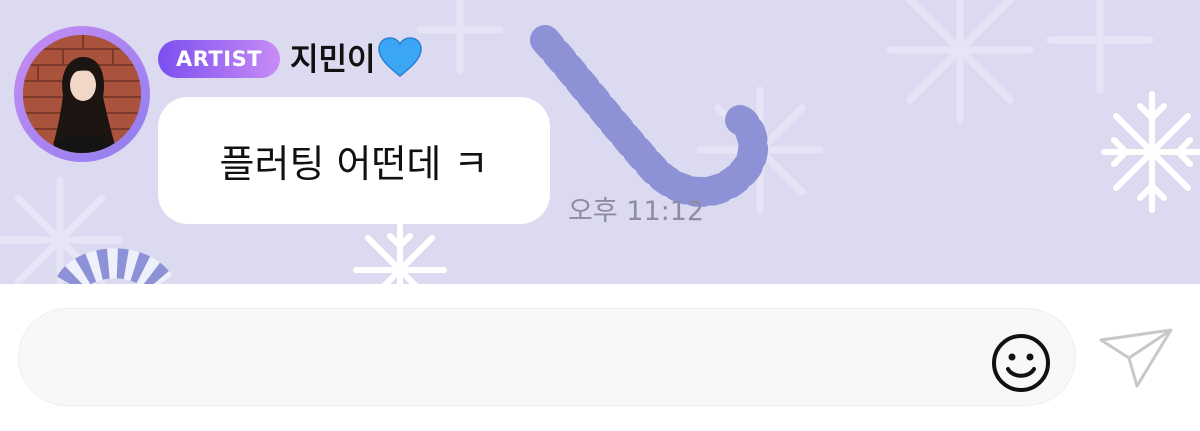 The height and width of the screenshot is (431, 1200). Describe the element at coordinates (1136, 358) in the screenshot. I see `paper-plane-icon` at that location.